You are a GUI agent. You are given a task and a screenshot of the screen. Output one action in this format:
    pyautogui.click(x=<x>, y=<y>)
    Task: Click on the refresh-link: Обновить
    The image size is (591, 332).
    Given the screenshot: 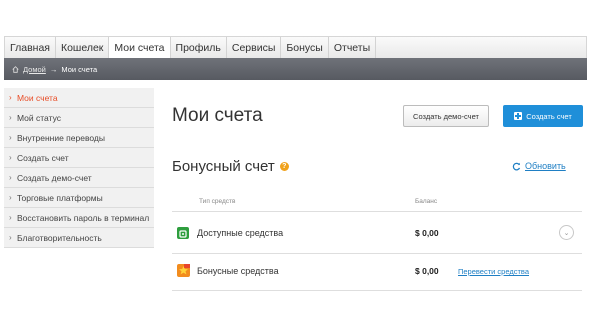 What is the action you would take?
    pyautogui.click(x=539, y=166)
    